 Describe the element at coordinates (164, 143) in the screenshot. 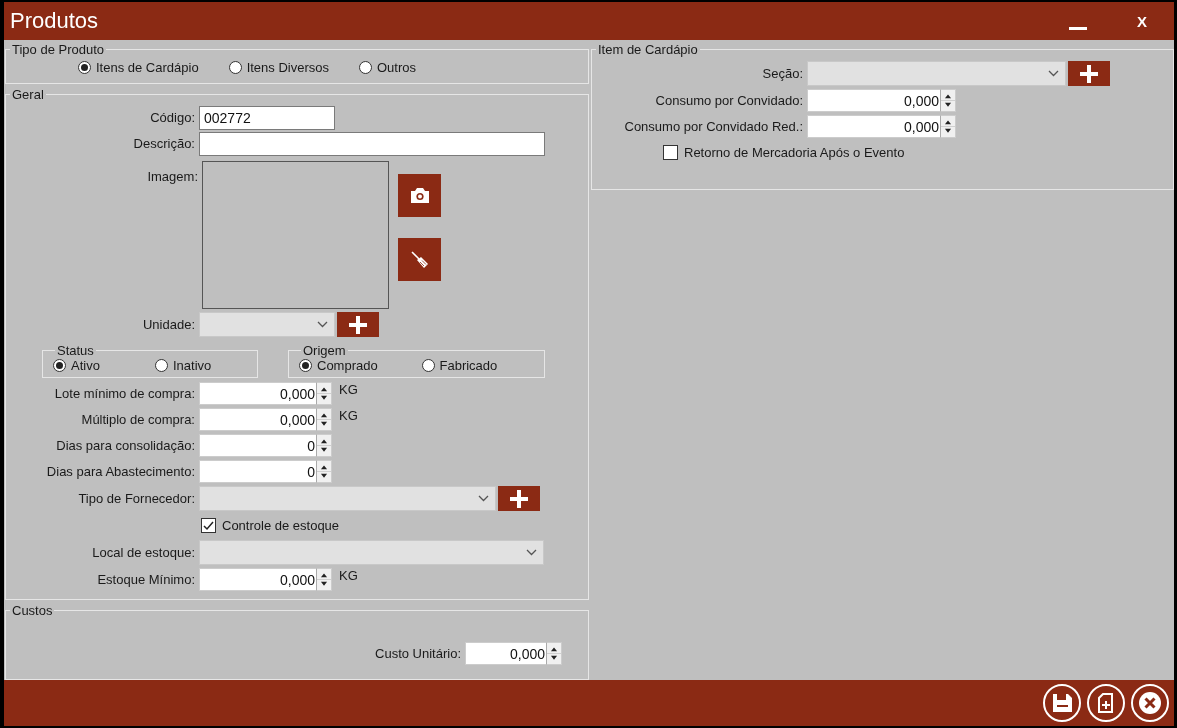

I see `field-label: Descrição:` at that location.